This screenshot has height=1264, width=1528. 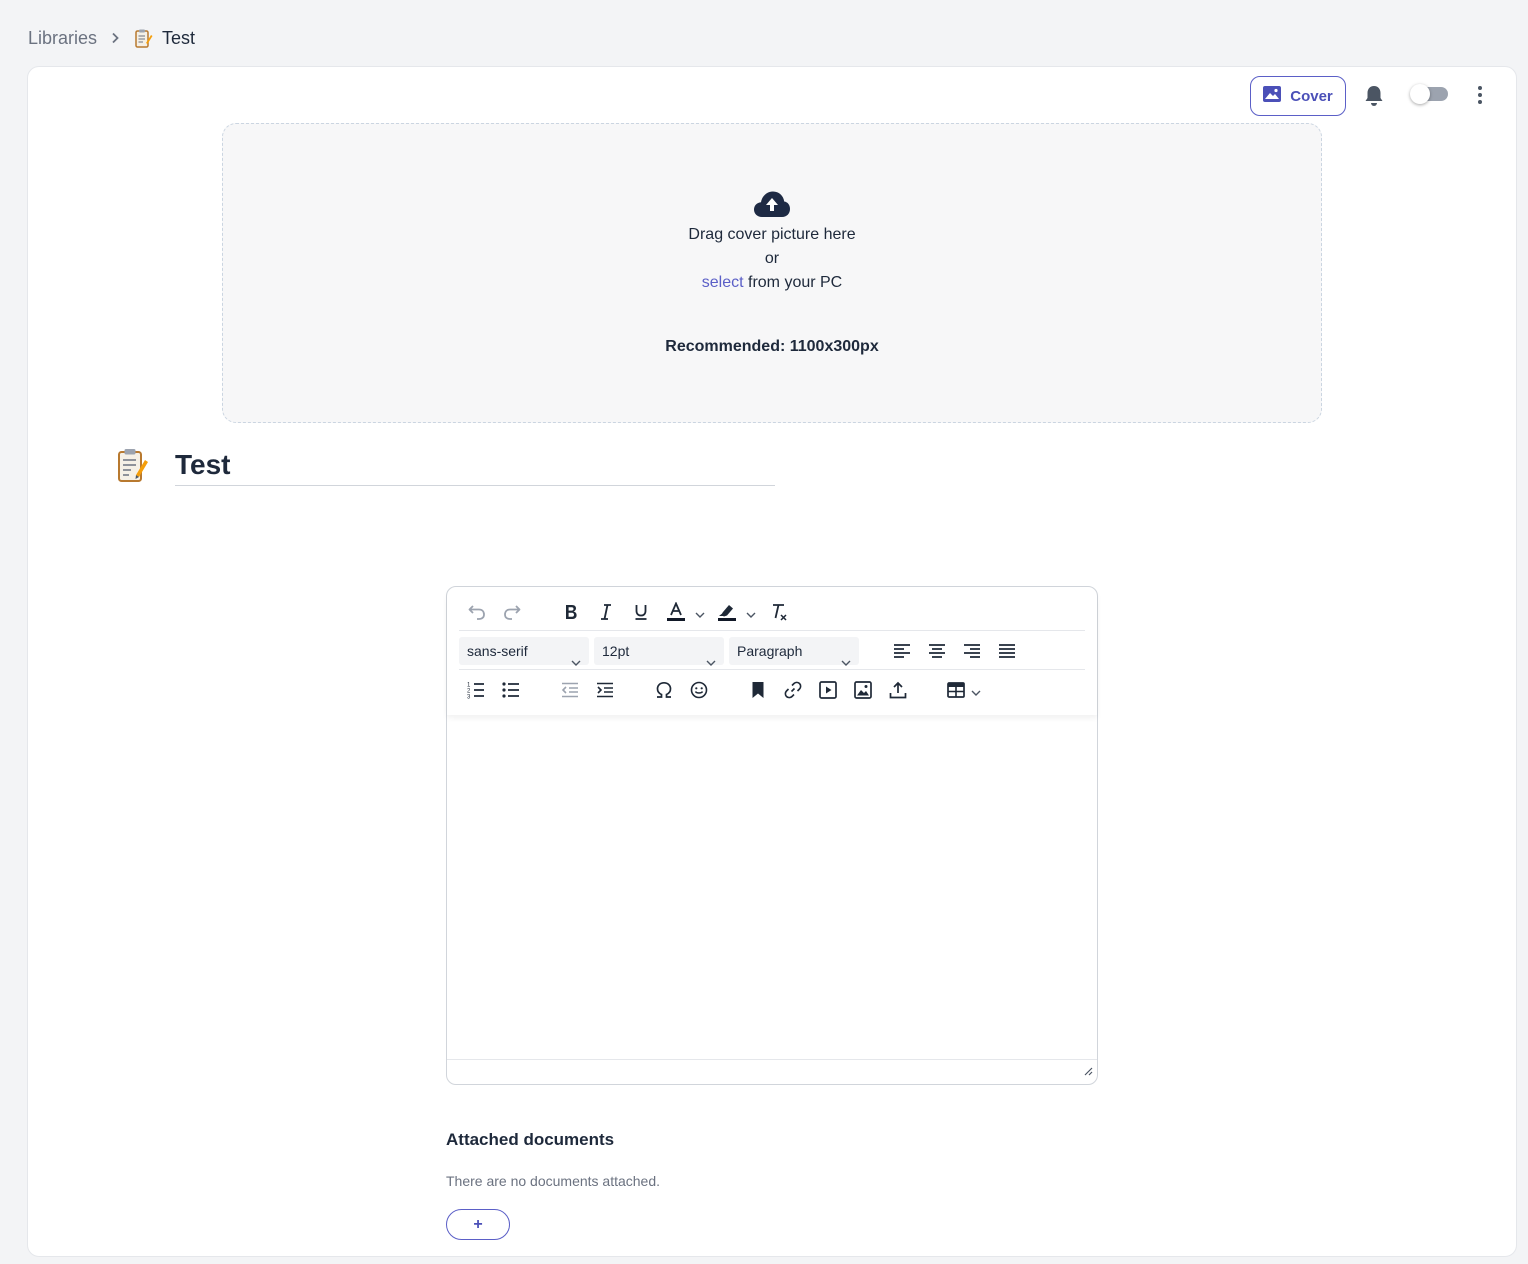 I want to click on visibility-toggle, so click(x=1430, y=94).